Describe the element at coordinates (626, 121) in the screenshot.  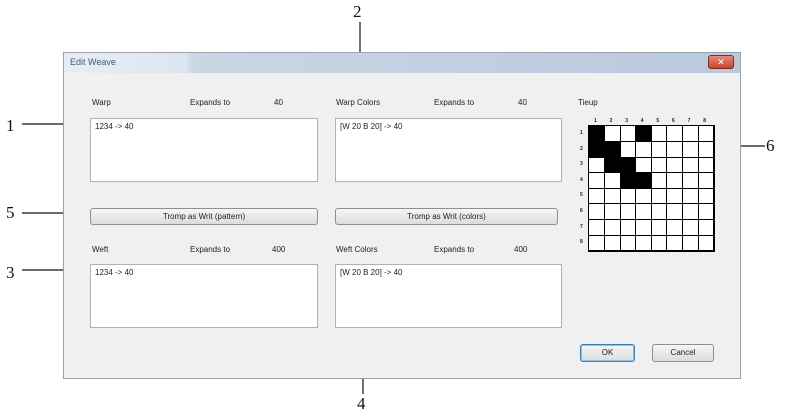
I see `tieup-column-label: 3` at that location.